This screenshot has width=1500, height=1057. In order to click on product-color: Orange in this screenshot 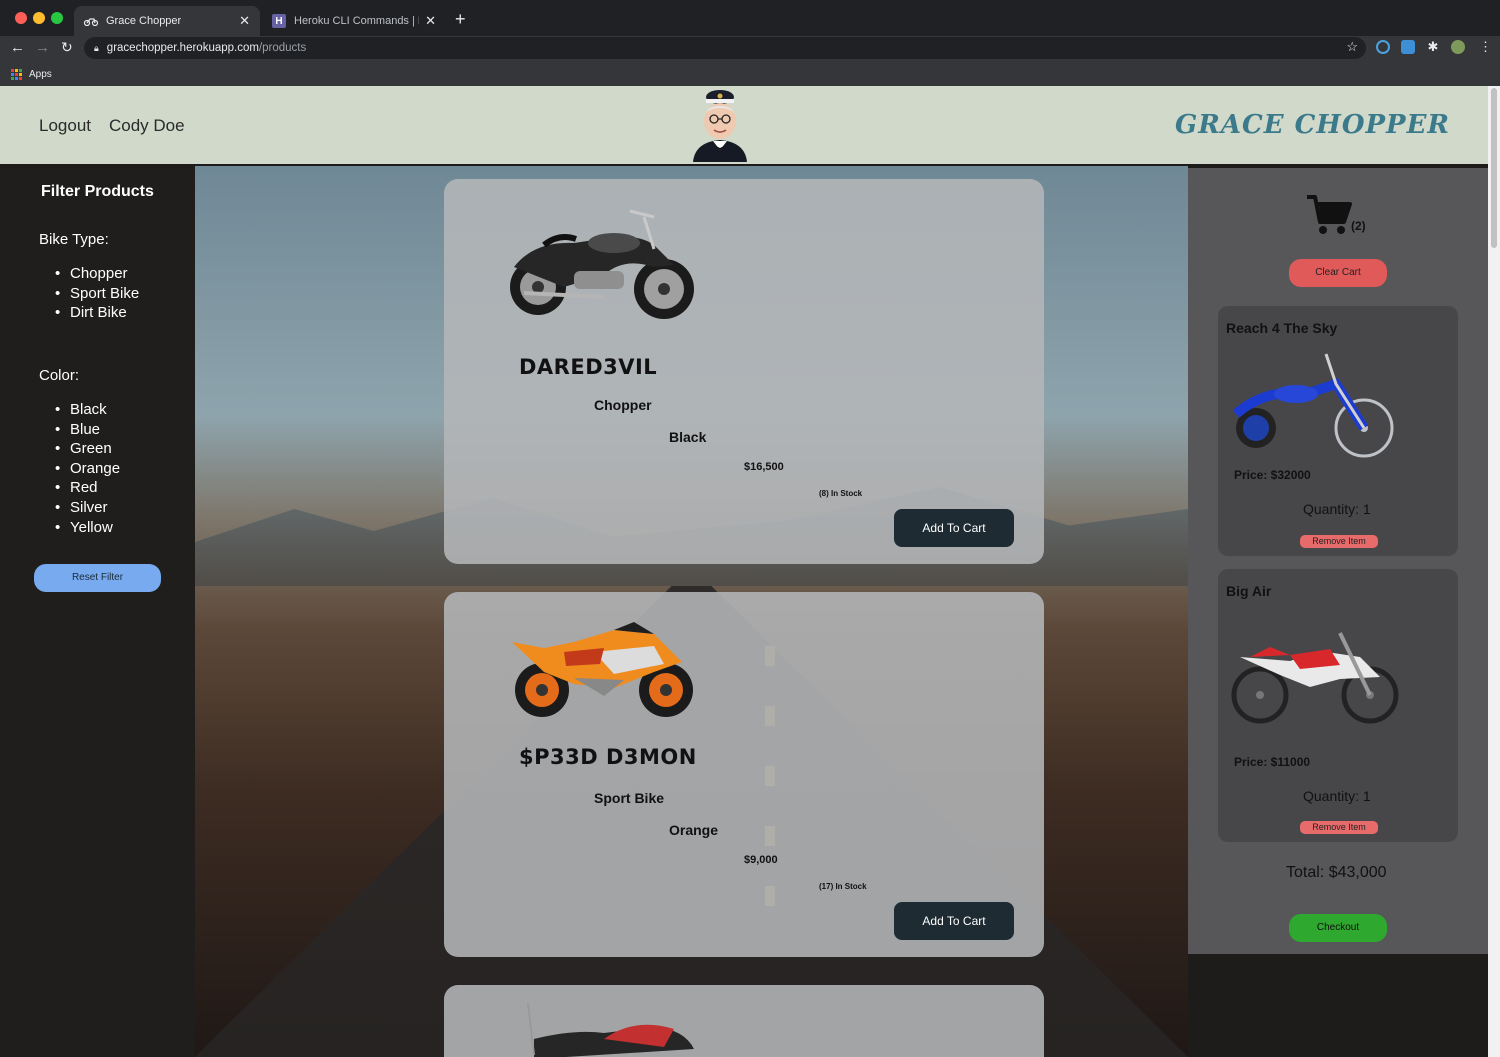, I will do `click(694, 830)`.